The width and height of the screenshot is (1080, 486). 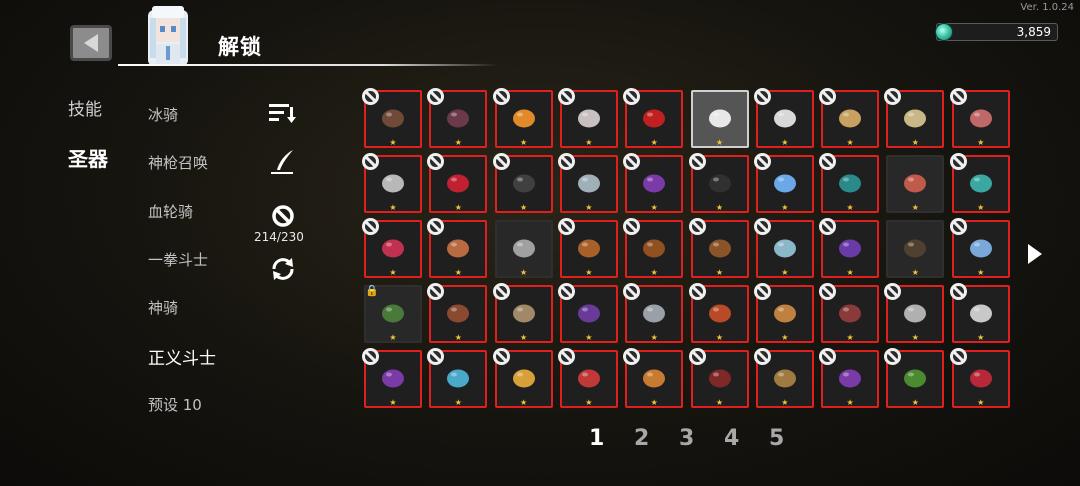 I want to click on red-scarf-icon, so click(x=393, y=248).